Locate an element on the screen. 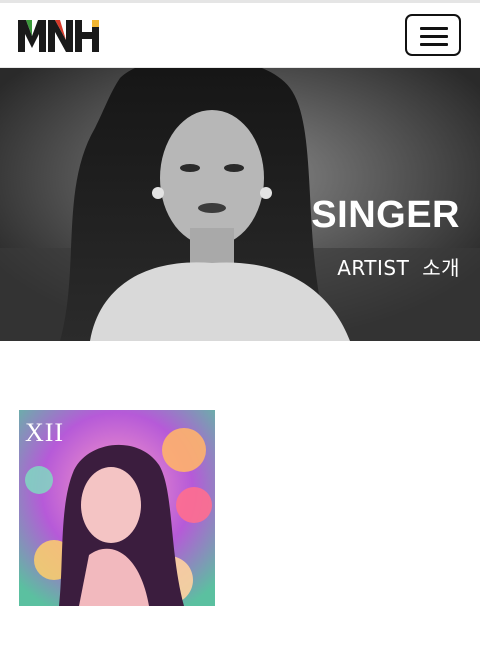 This screenshot has width=480, height=652. mnh-logo-graphic is located at coordinates (58, 36).